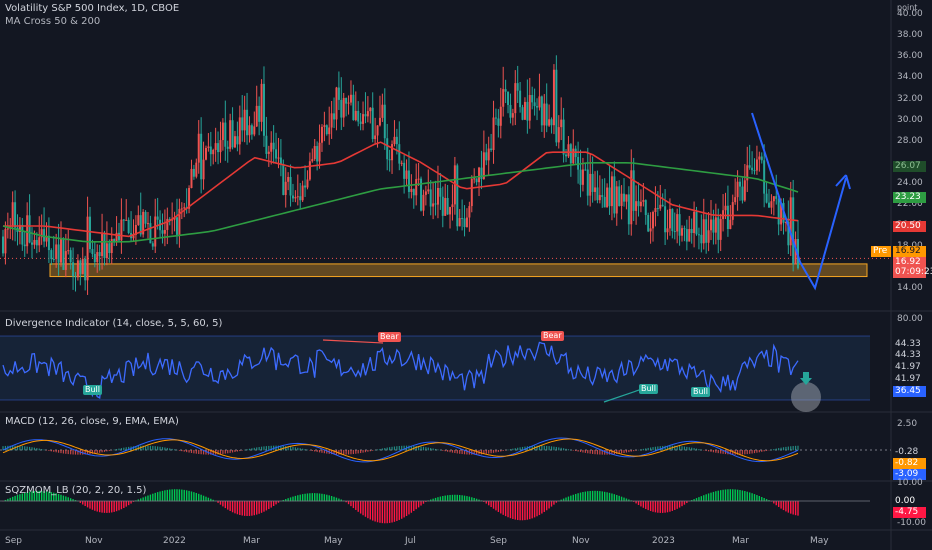 The image size is (932, 550). I want to click on macd-axis-top: 2.50, so click(907, 424).